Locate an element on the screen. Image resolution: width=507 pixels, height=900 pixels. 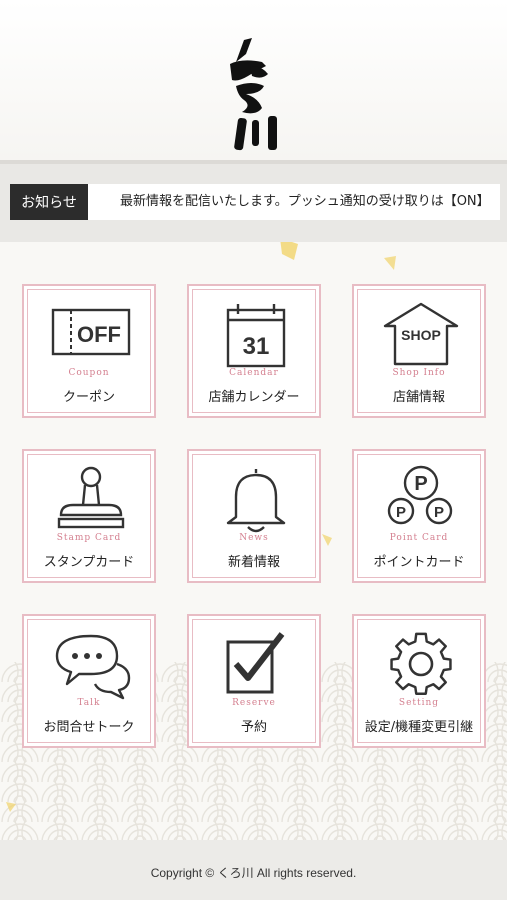
chat-bubbles-icon is located at coordinates (93, 667).